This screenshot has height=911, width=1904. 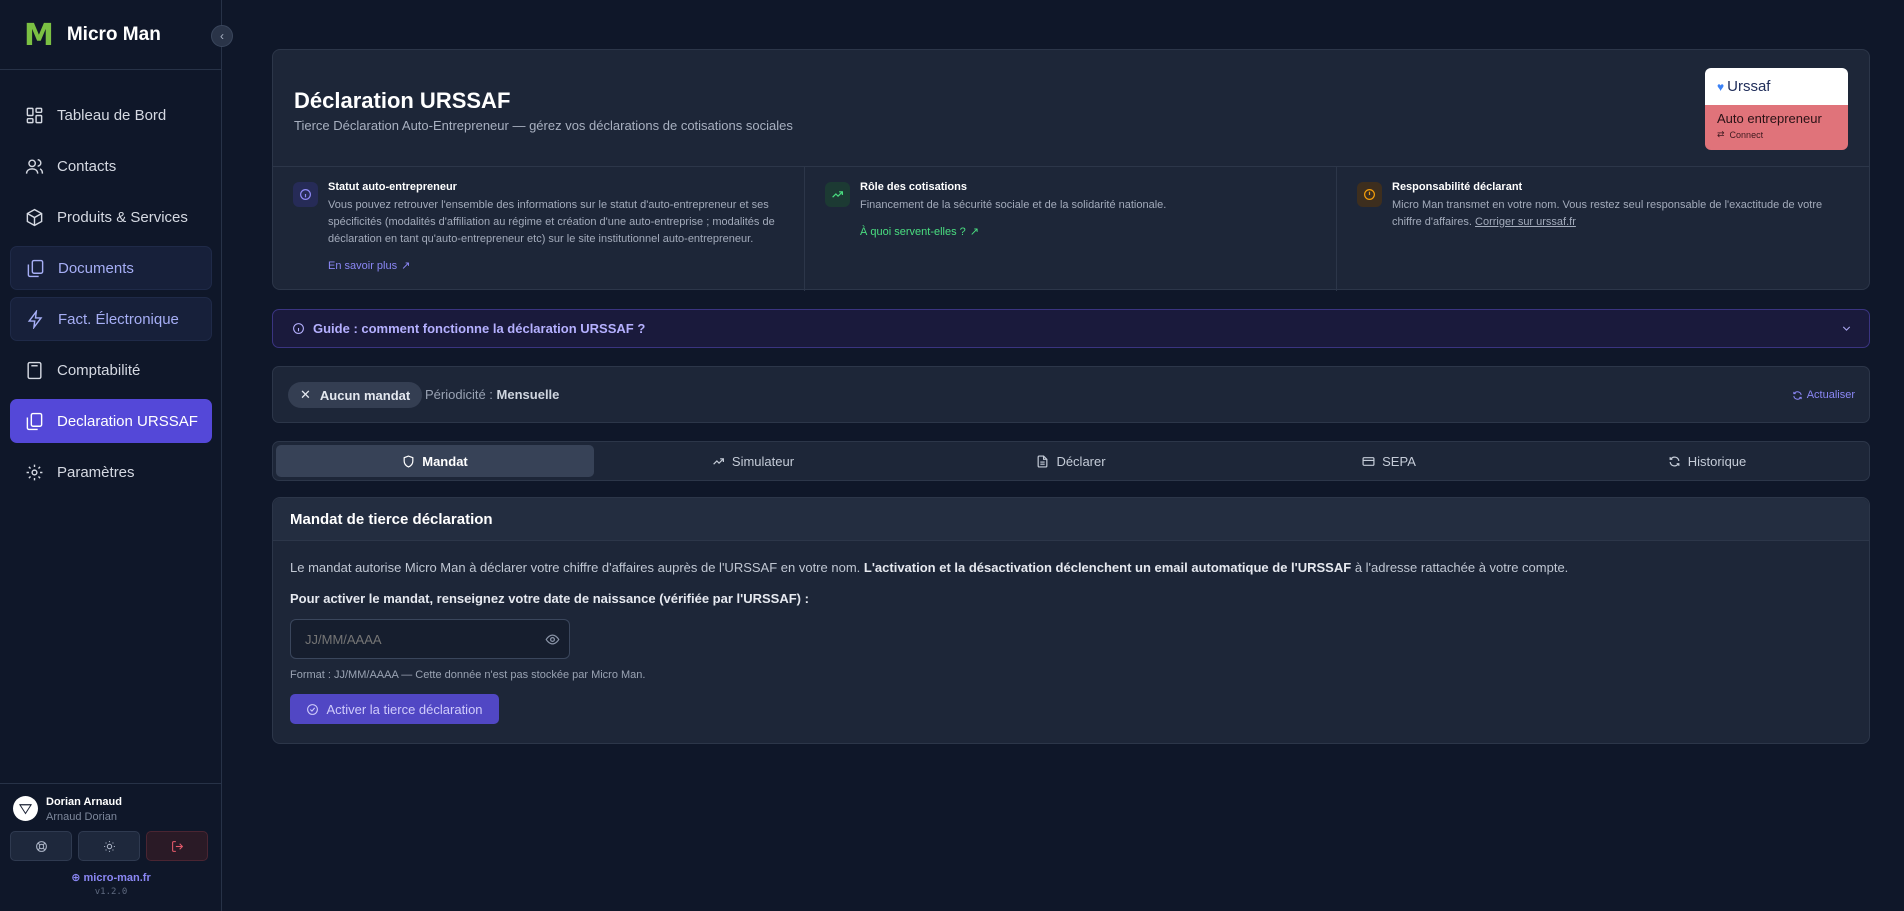 I want to click on help-button, so click(x=41, y=846).